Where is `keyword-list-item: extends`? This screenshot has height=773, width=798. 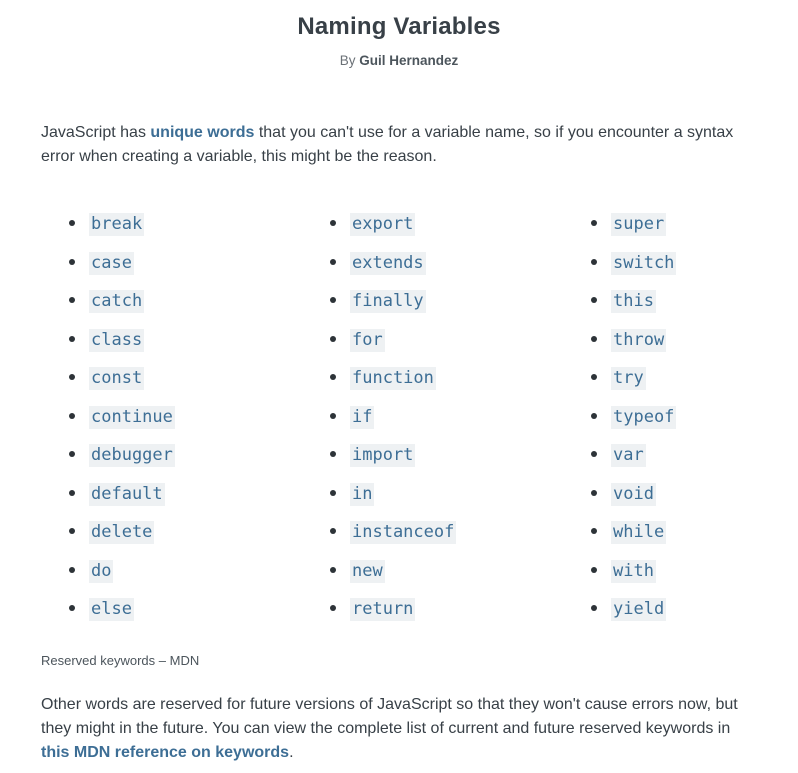 keyword-list-item: extends is located at coordinates (392, 265).